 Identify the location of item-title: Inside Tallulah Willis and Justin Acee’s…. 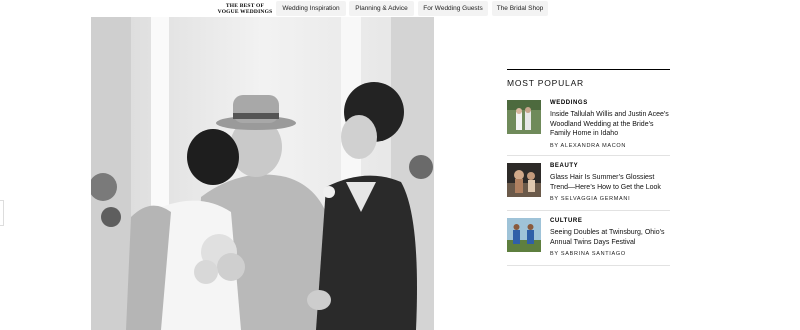
(610, 124).